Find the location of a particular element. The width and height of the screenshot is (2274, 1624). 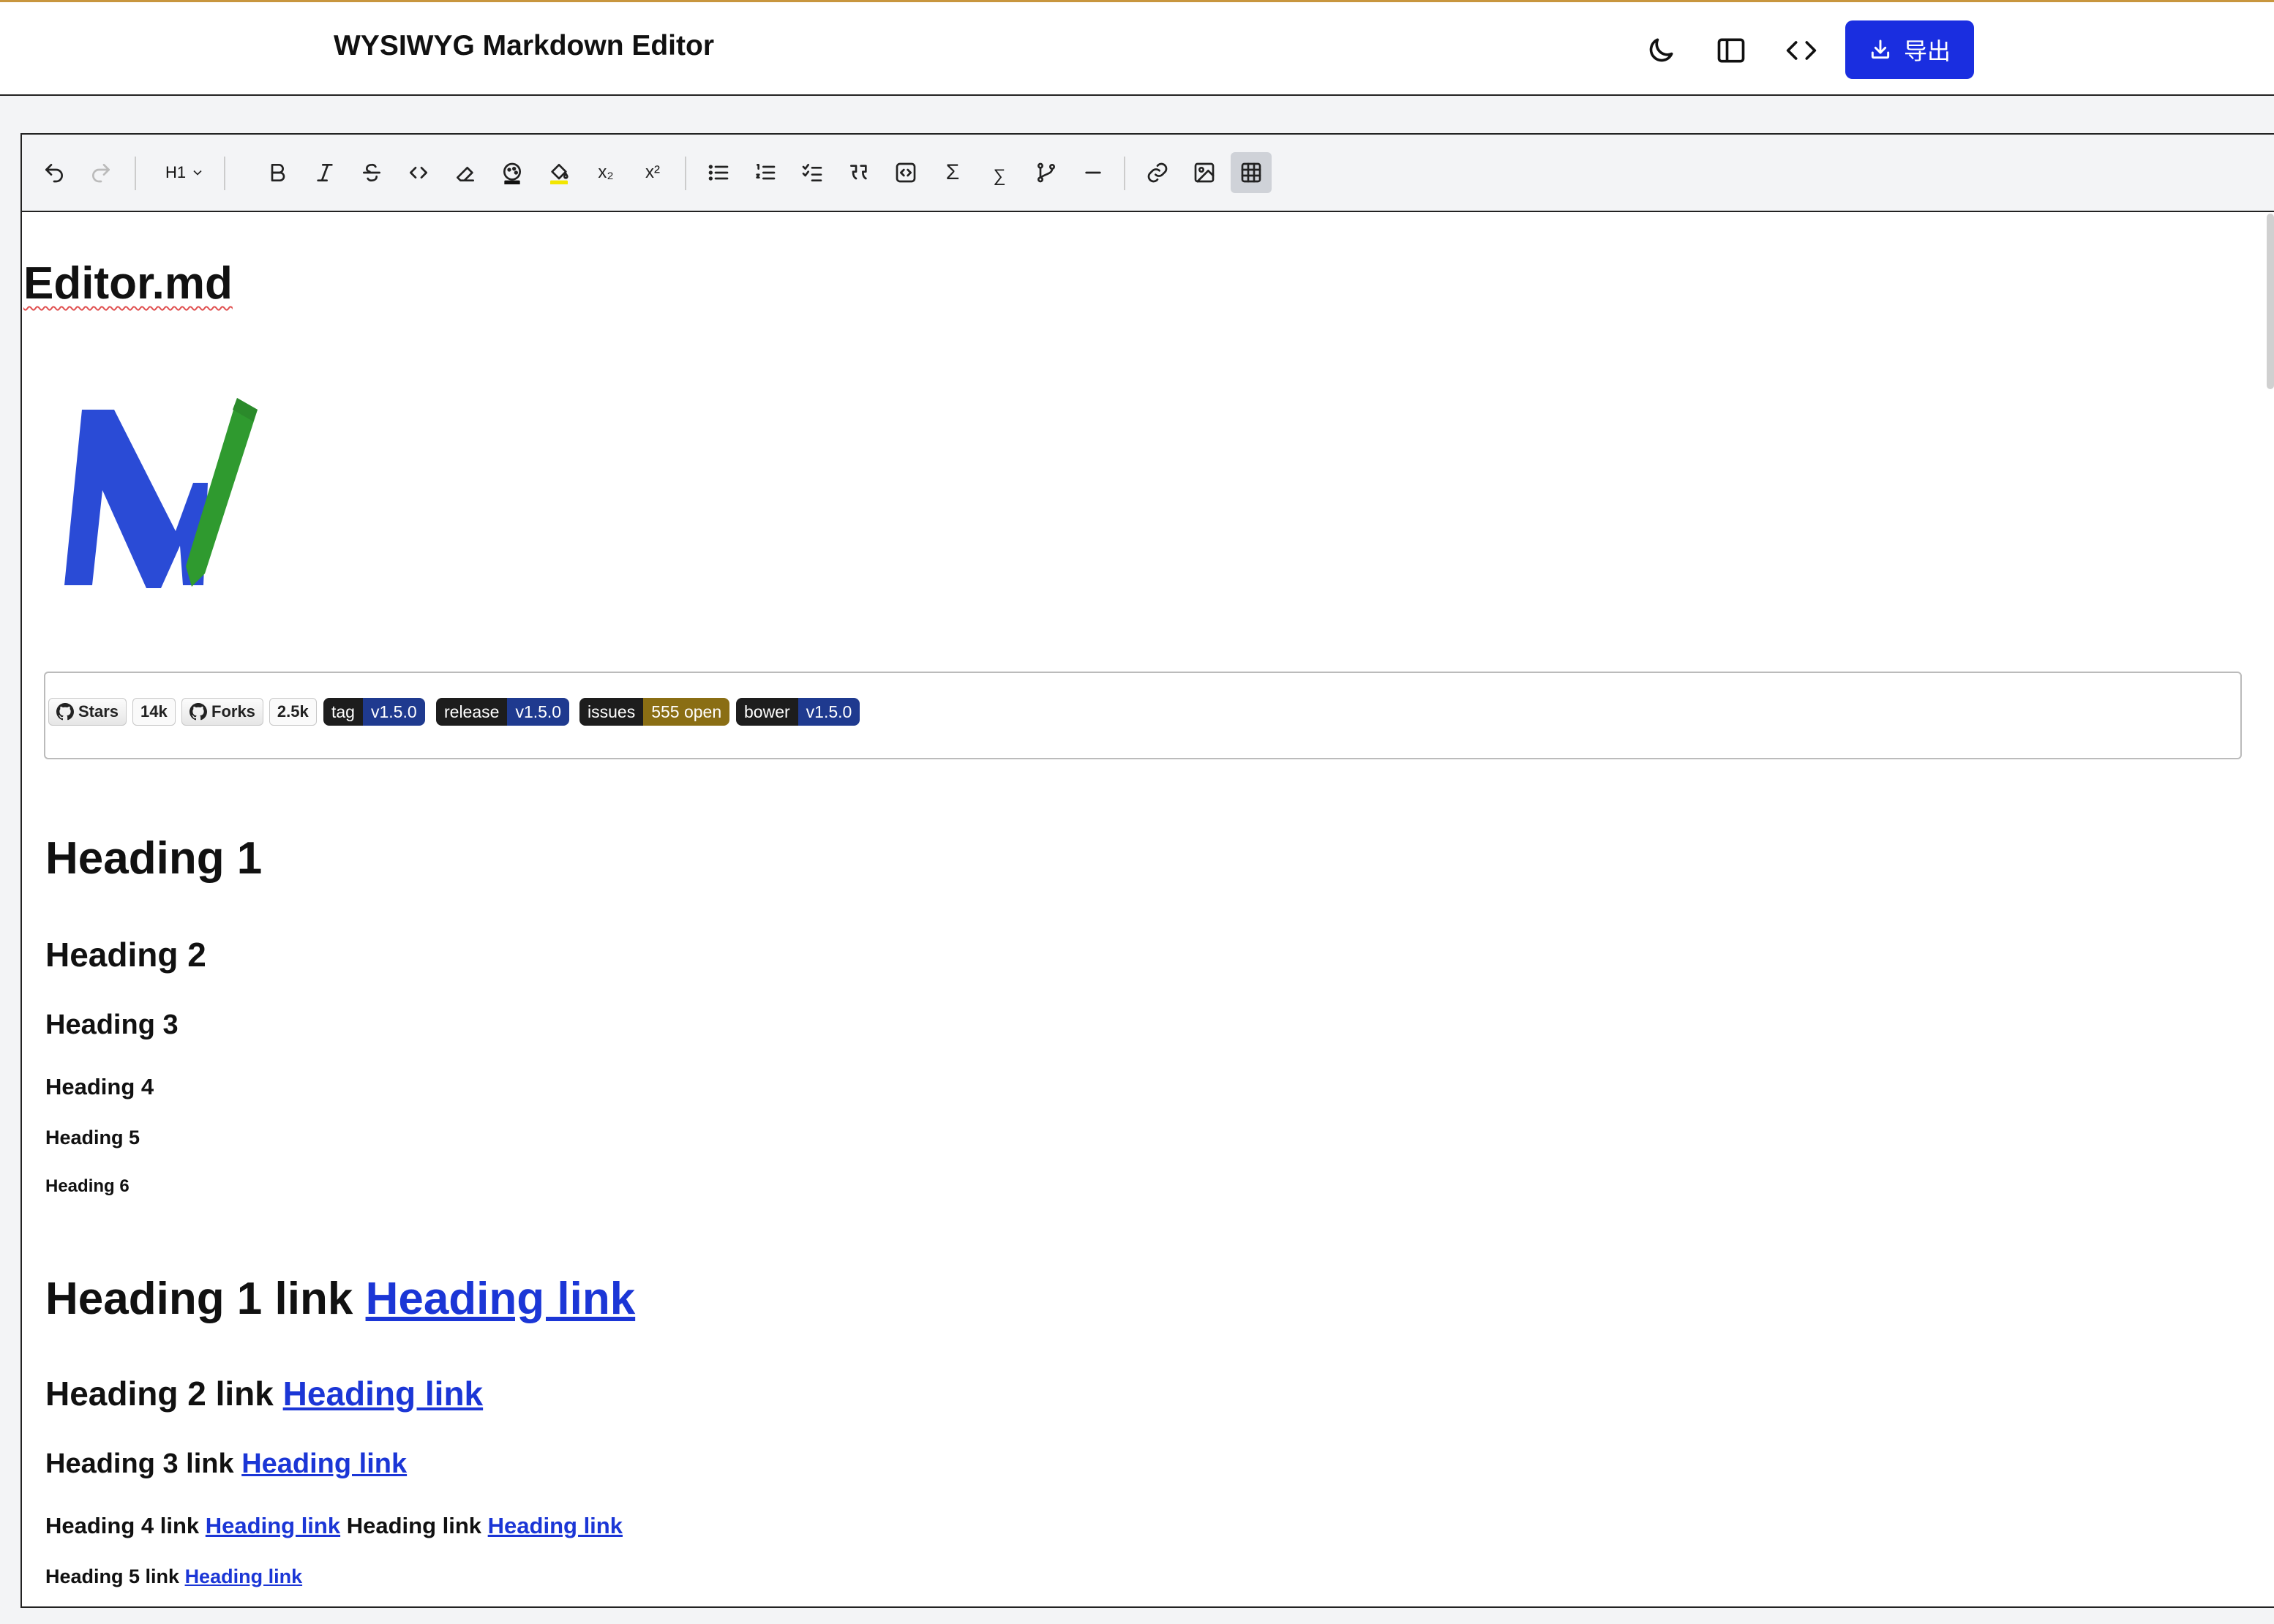

bower-badge: bower v1.5.0 is located at coordinates (798, 712).